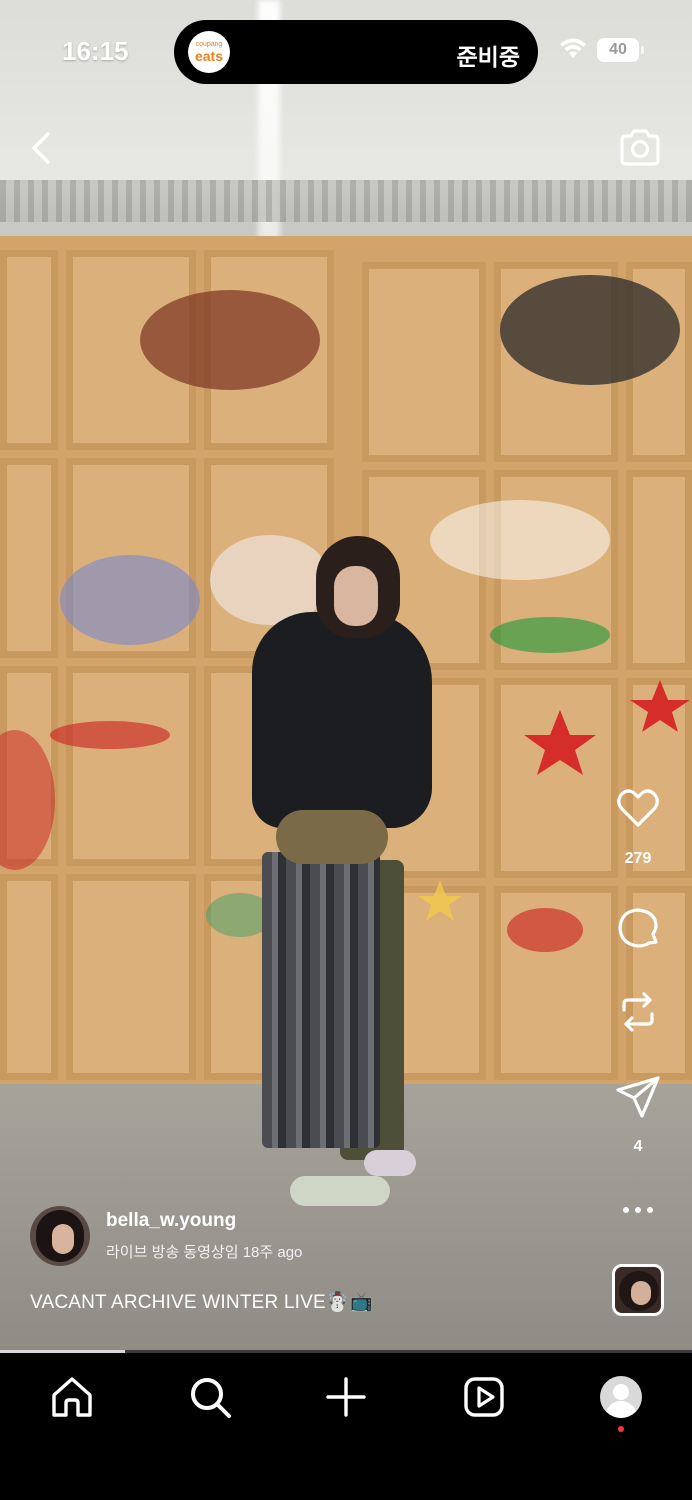 This screenshot has width=692, height=1500. What do you see at coordinates (573, 48) in the screenshot?
I see `wifi-icon` at bounding box center [573, 48].